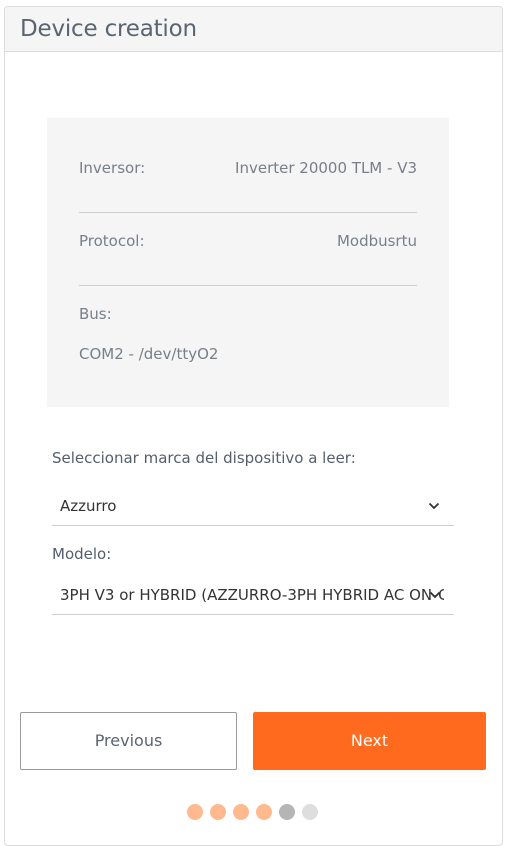 The image size is (509, 846). I want to click on protocol-row: Protocol: Modbusrtu, so click(248, 241).